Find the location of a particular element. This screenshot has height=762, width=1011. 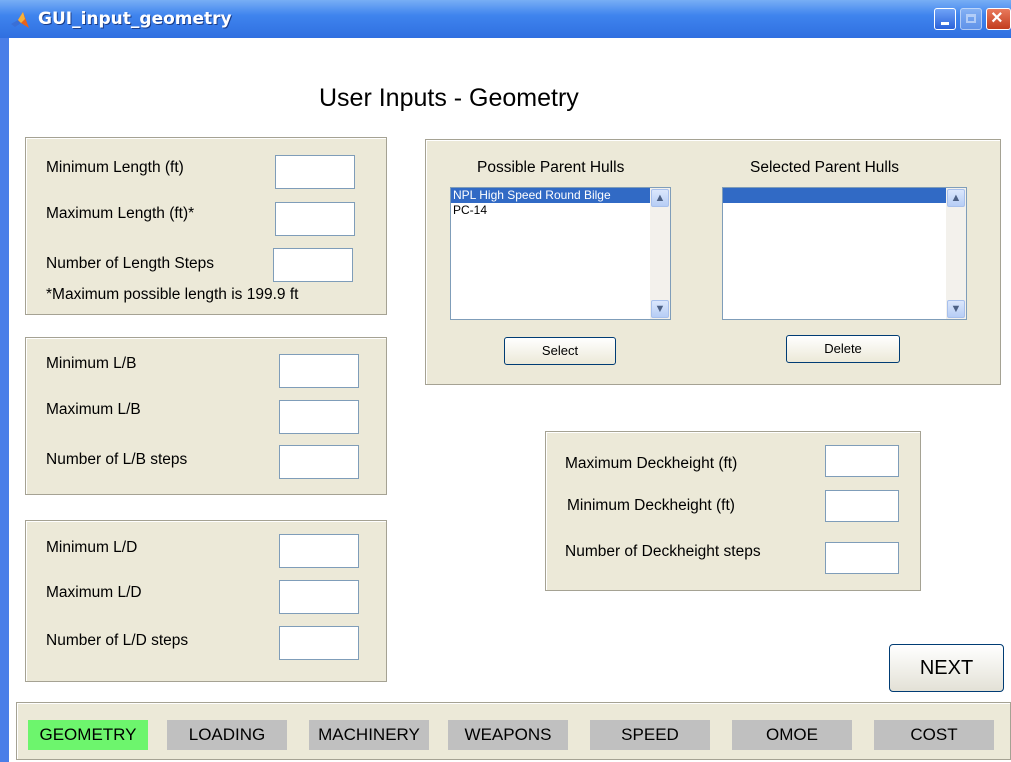

possible-hulls-label: Possible Parent Hulls is located at coordinates (551, 167).